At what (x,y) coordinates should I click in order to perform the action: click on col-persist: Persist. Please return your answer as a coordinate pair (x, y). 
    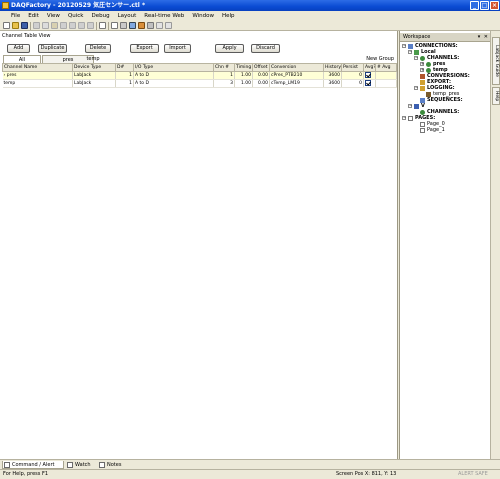
    Looking at the image, I should click on (352, 67).